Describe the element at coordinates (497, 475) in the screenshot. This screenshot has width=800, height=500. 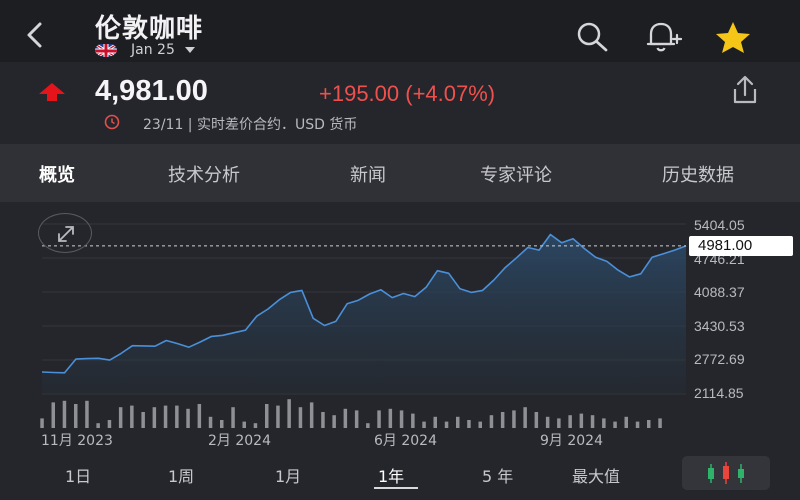
I see `range-5y: 5 年` at that location.